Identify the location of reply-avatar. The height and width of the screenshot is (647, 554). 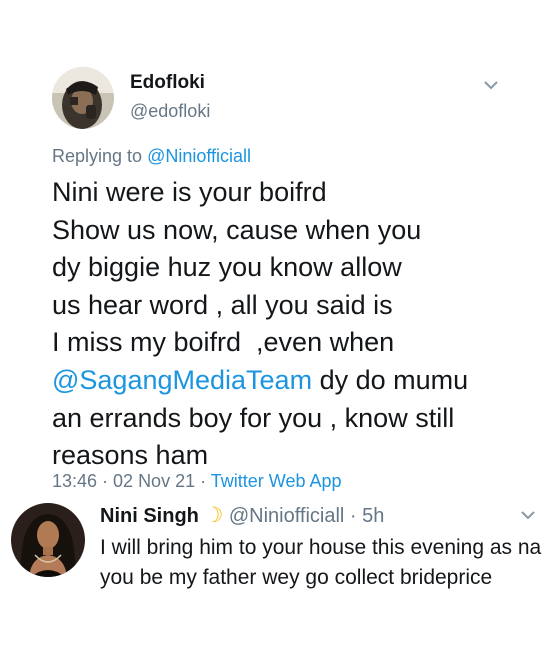
(48, 540).